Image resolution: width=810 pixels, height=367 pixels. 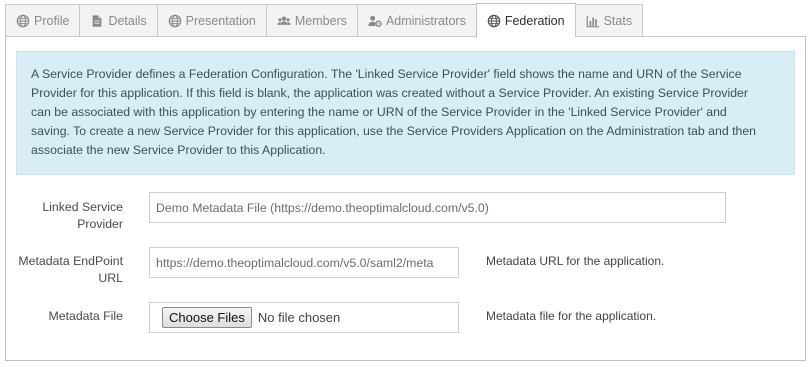 What do you see at coordinates (593, 21) in the screenshot?
I see `bar-chart-icon` at bounding box center [593, 21].